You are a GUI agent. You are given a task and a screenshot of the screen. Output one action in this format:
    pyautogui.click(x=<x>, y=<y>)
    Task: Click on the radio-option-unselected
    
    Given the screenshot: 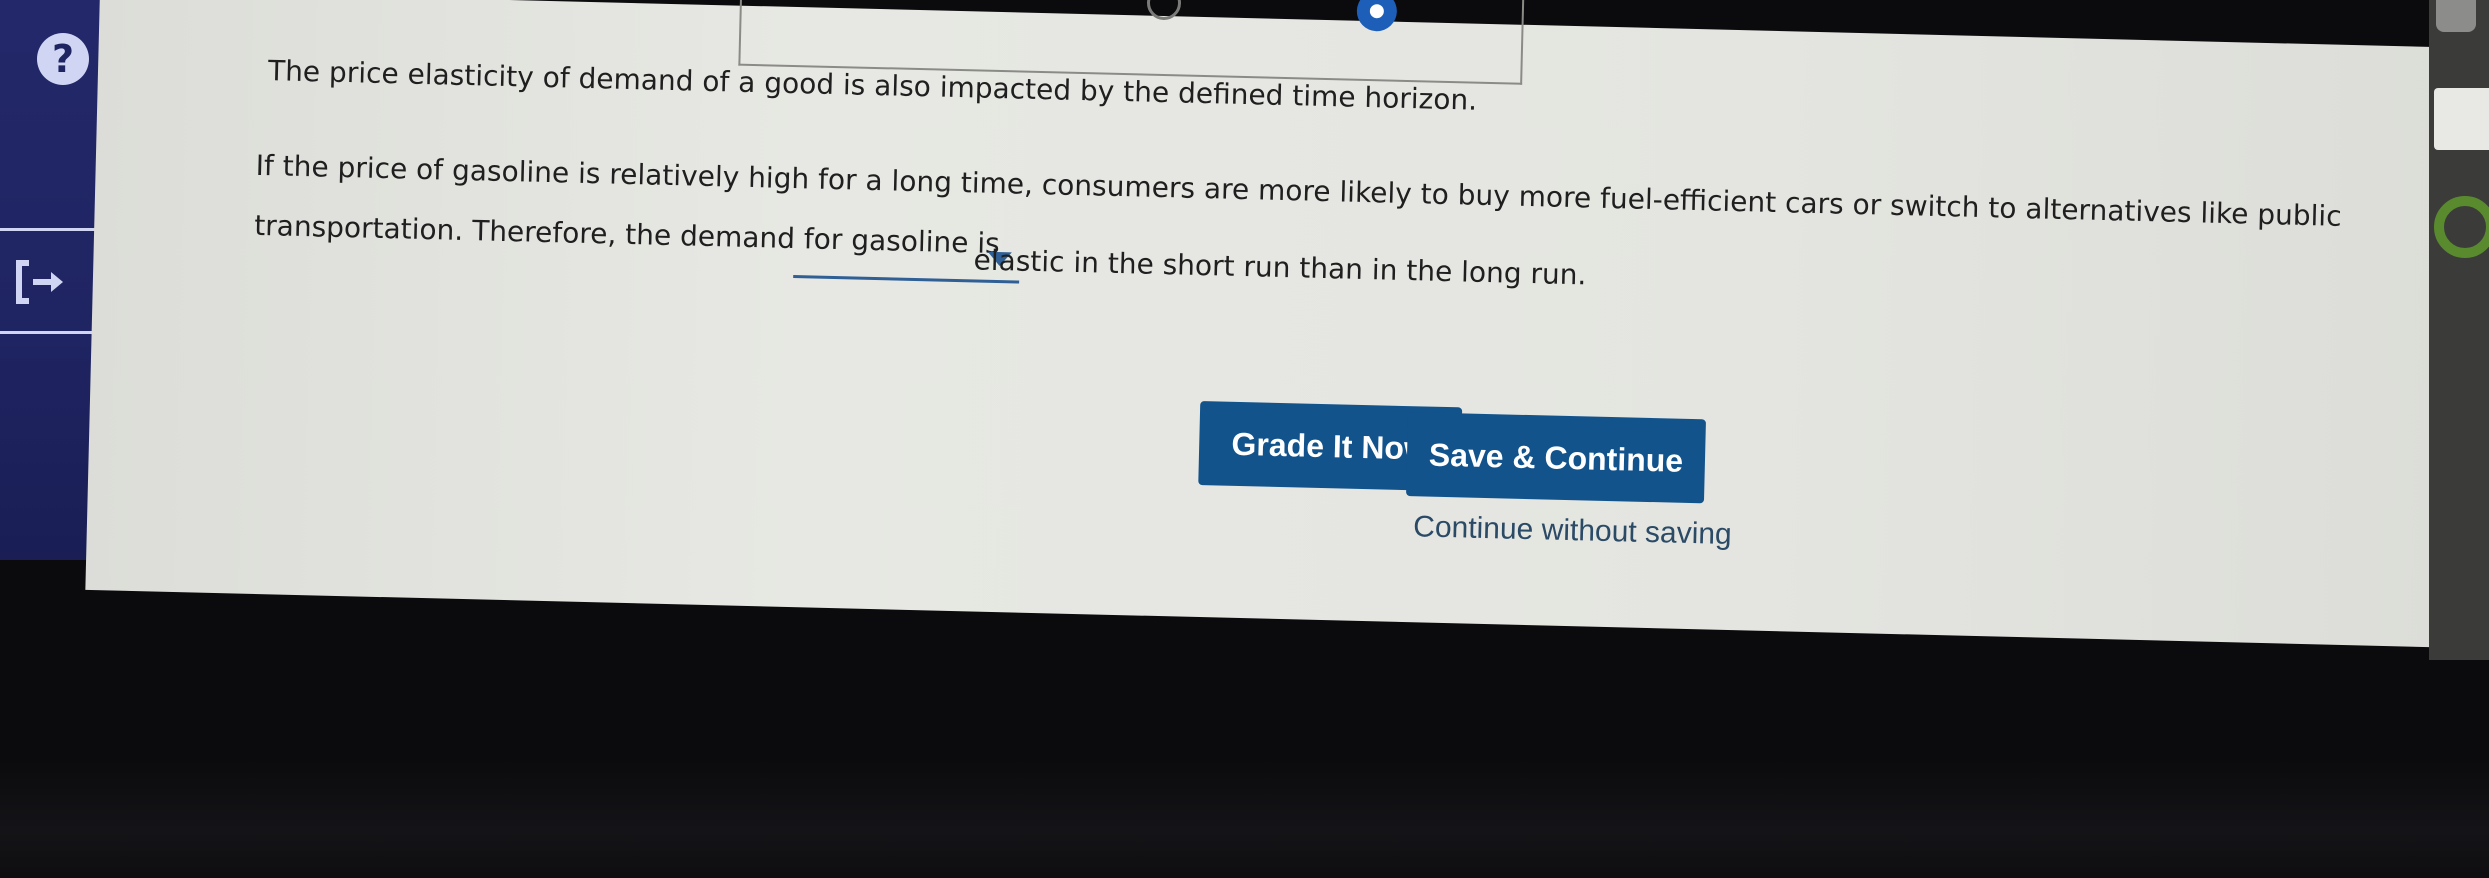 What is the action you would take?
    pyautogui.click(x=1164, y=10)
    